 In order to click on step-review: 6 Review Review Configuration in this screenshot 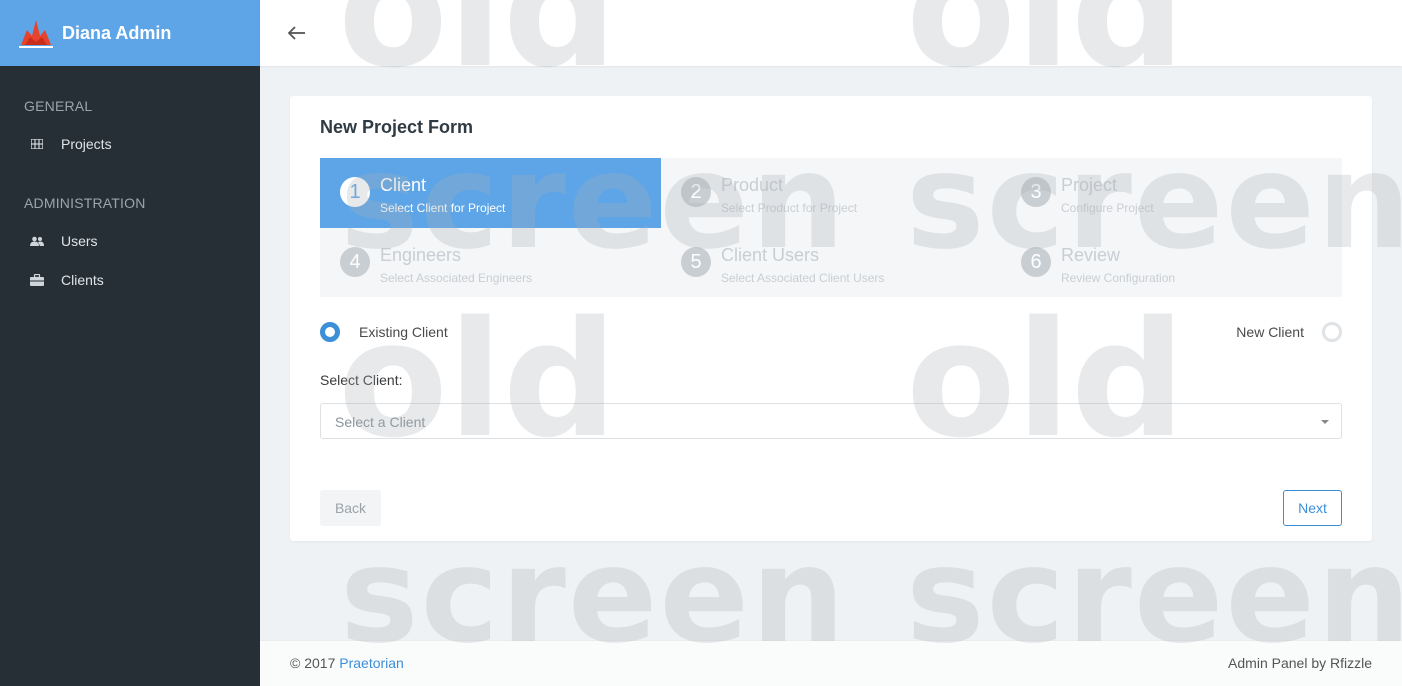, I will do `click(1171, 263)`.